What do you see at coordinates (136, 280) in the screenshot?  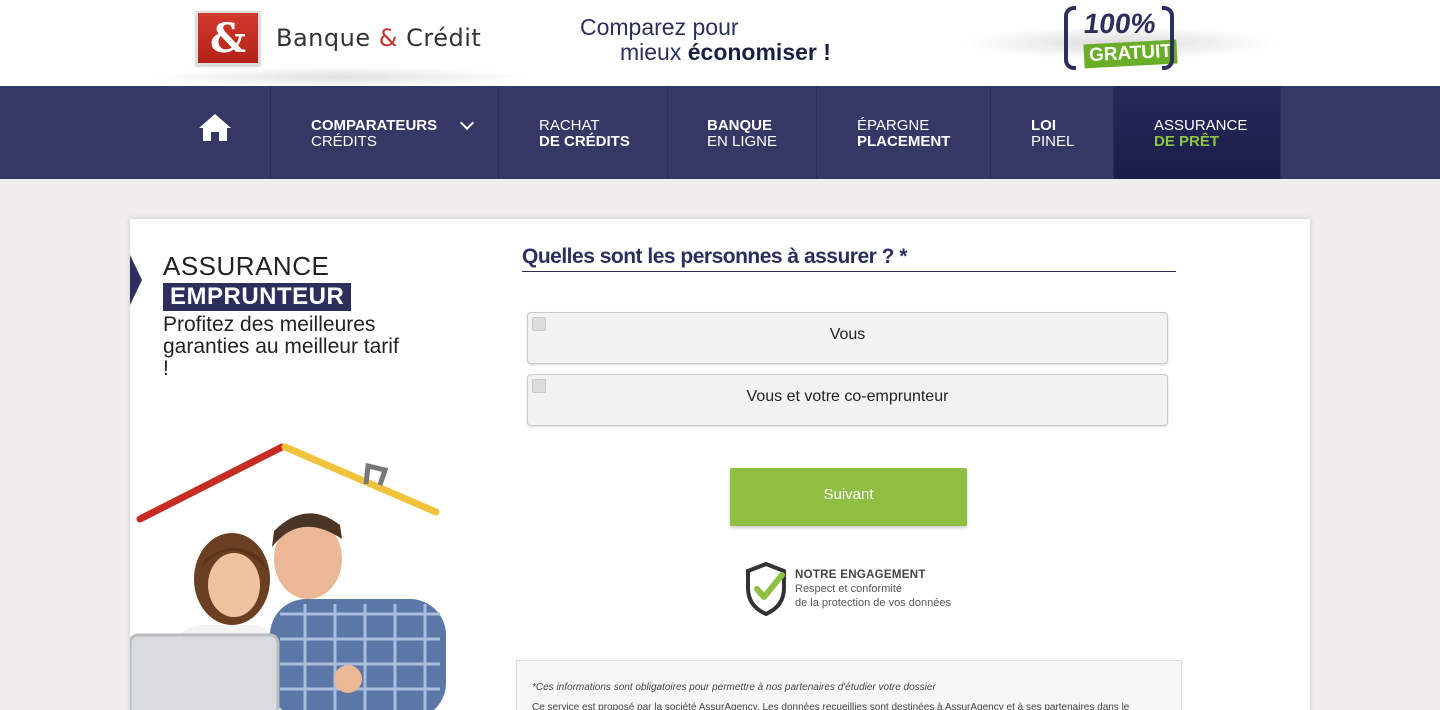 I see `card-arrow-marker` at bounding box center [136, 280].